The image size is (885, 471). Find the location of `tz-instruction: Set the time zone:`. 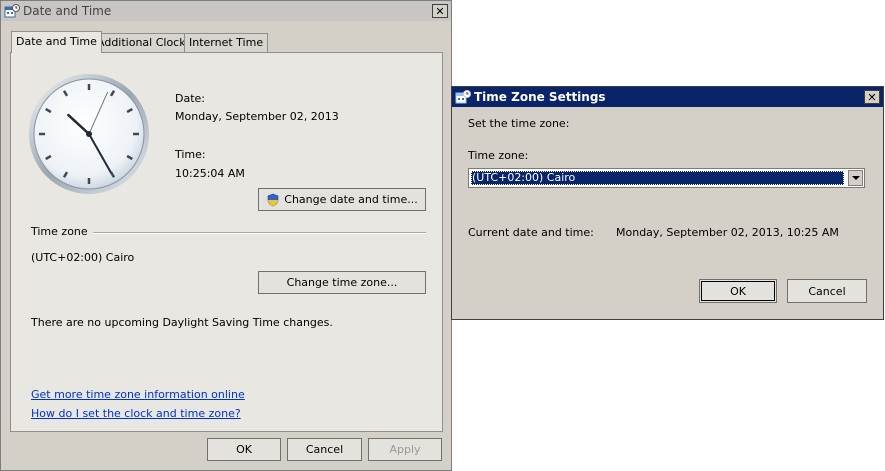

tz-instruction: Set the time zone: is located at coordinates (519, 123).